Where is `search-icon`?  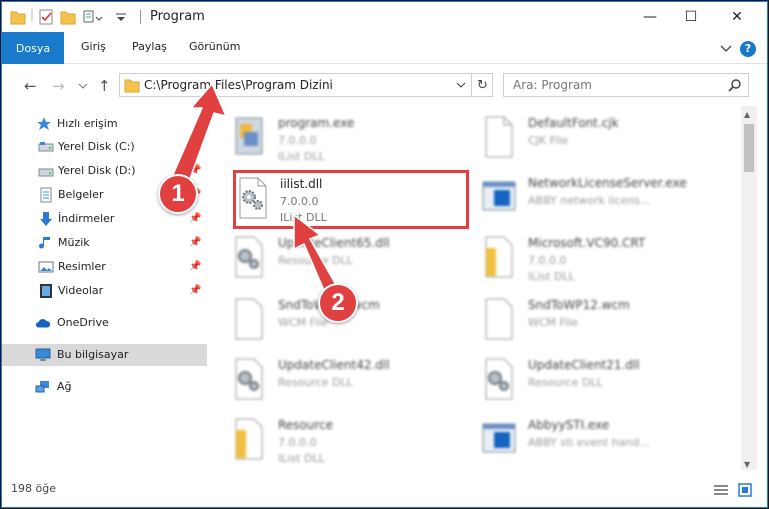 search-icon is located at coordinates (734, 85).